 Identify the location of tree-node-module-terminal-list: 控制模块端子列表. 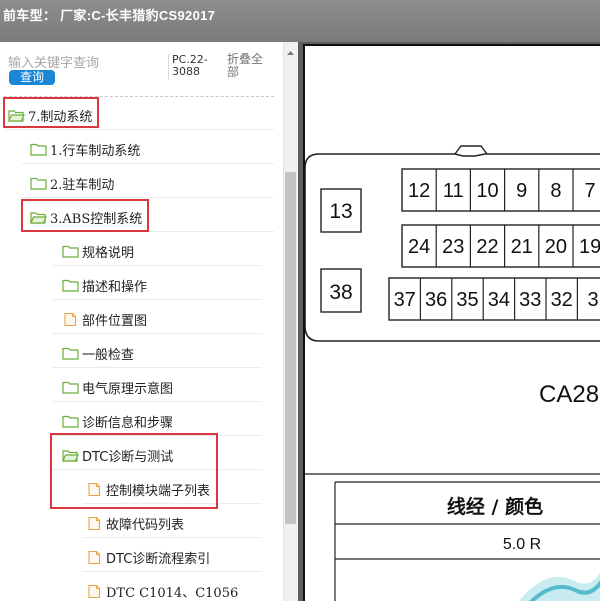
(148, 489).